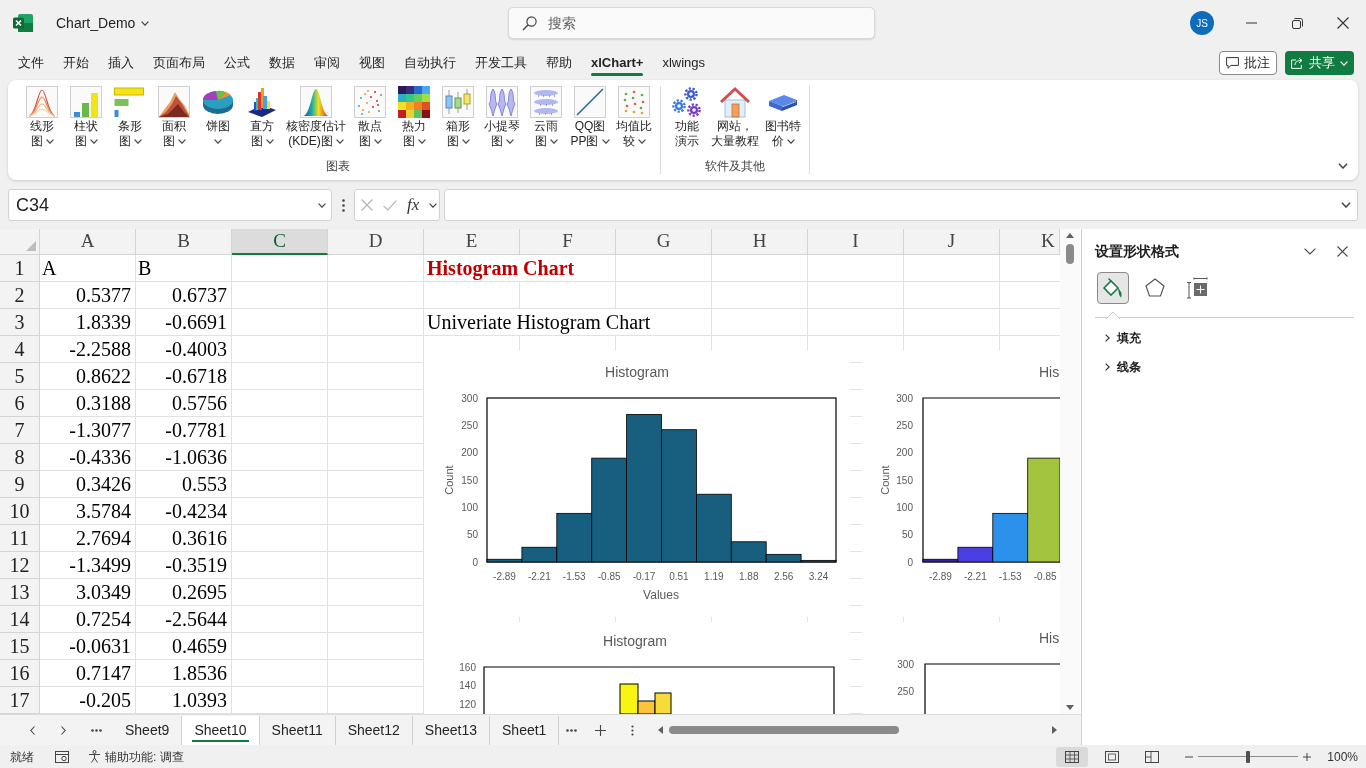 Image resolution: width=1366 pixels, height=768 pixels. I want to click on ribbon-button: 直方 图, so click(262, 117).